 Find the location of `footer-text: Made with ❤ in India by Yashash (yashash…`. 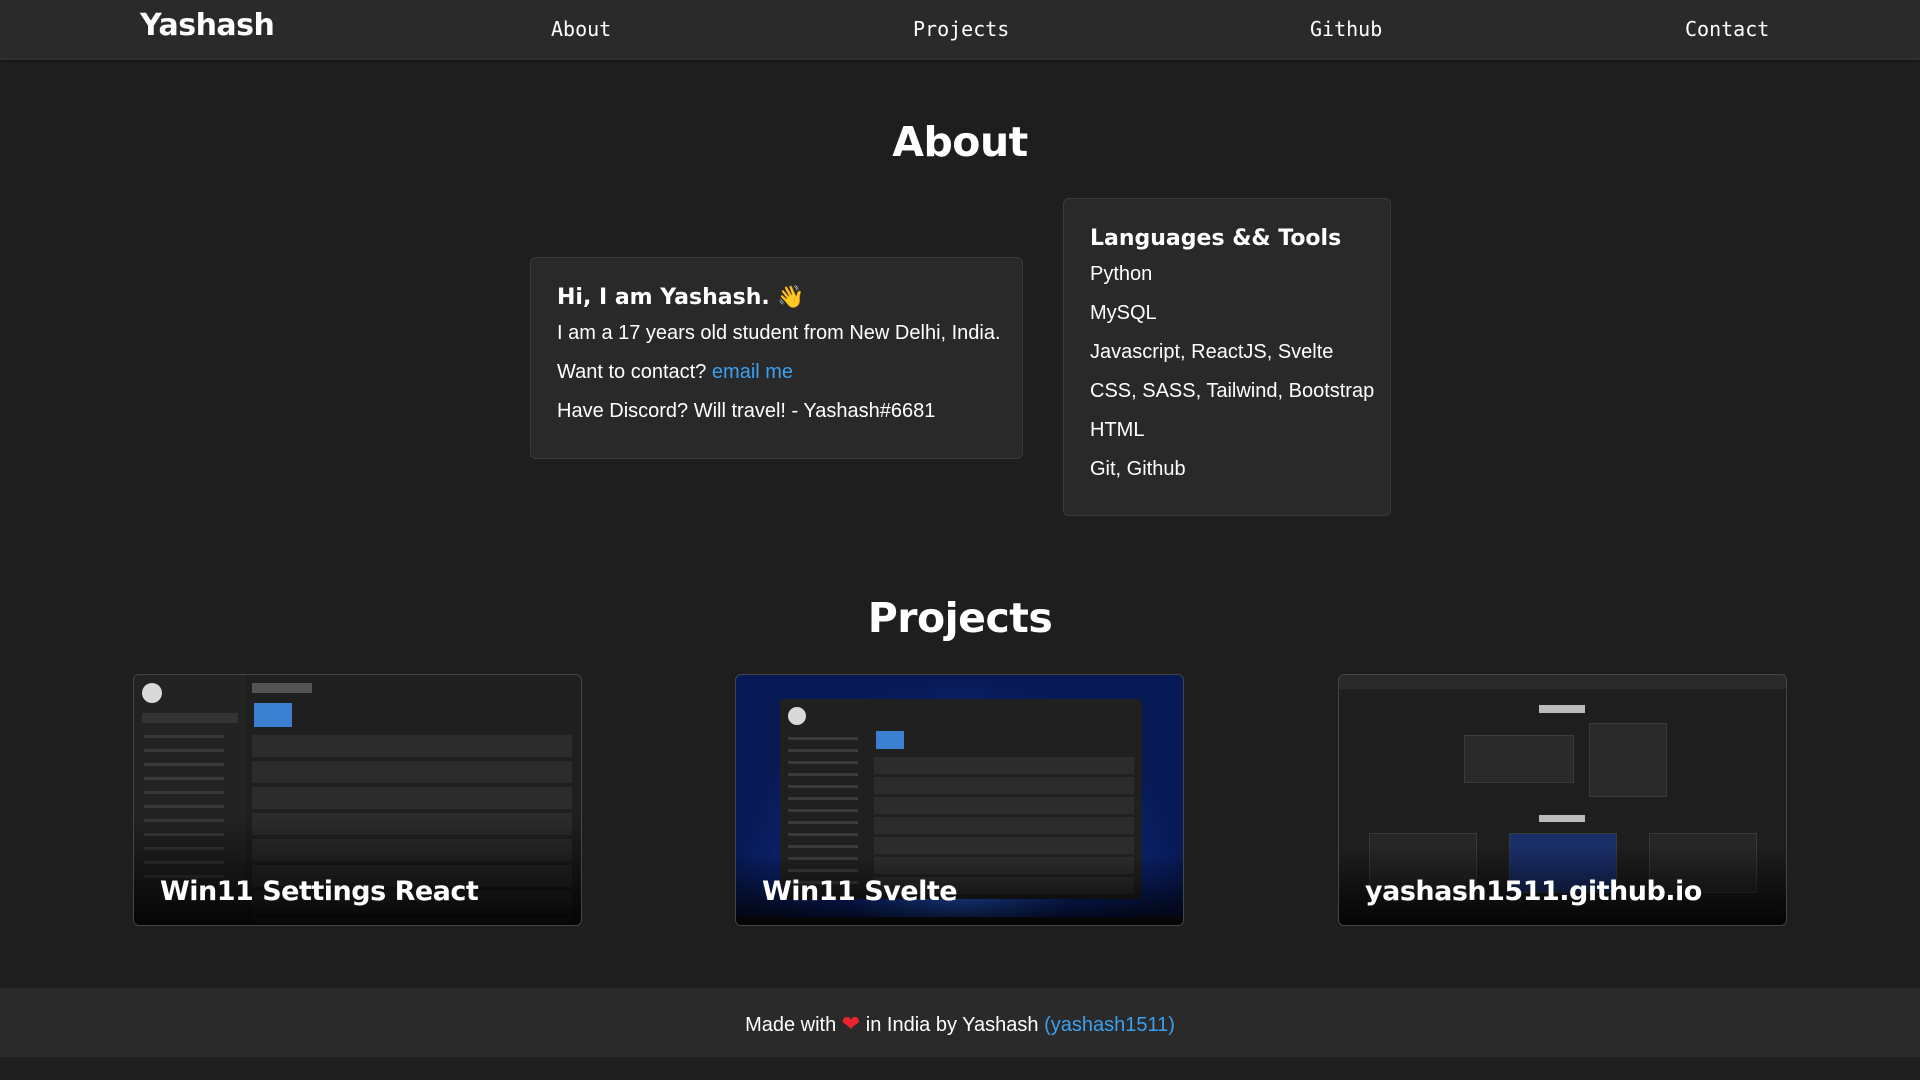

footer-text: Made with ❤ in India by Yashash (yashash… is located at coordinates (960, 1024).